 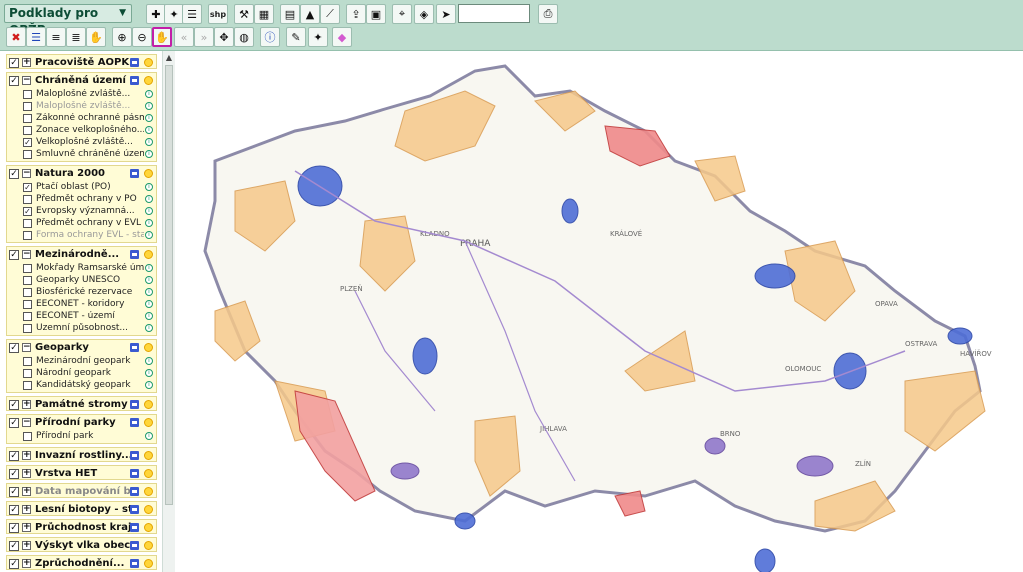 I want to click on layer-item: Předmět ochrany v PO i, so click(x=81, y=199).